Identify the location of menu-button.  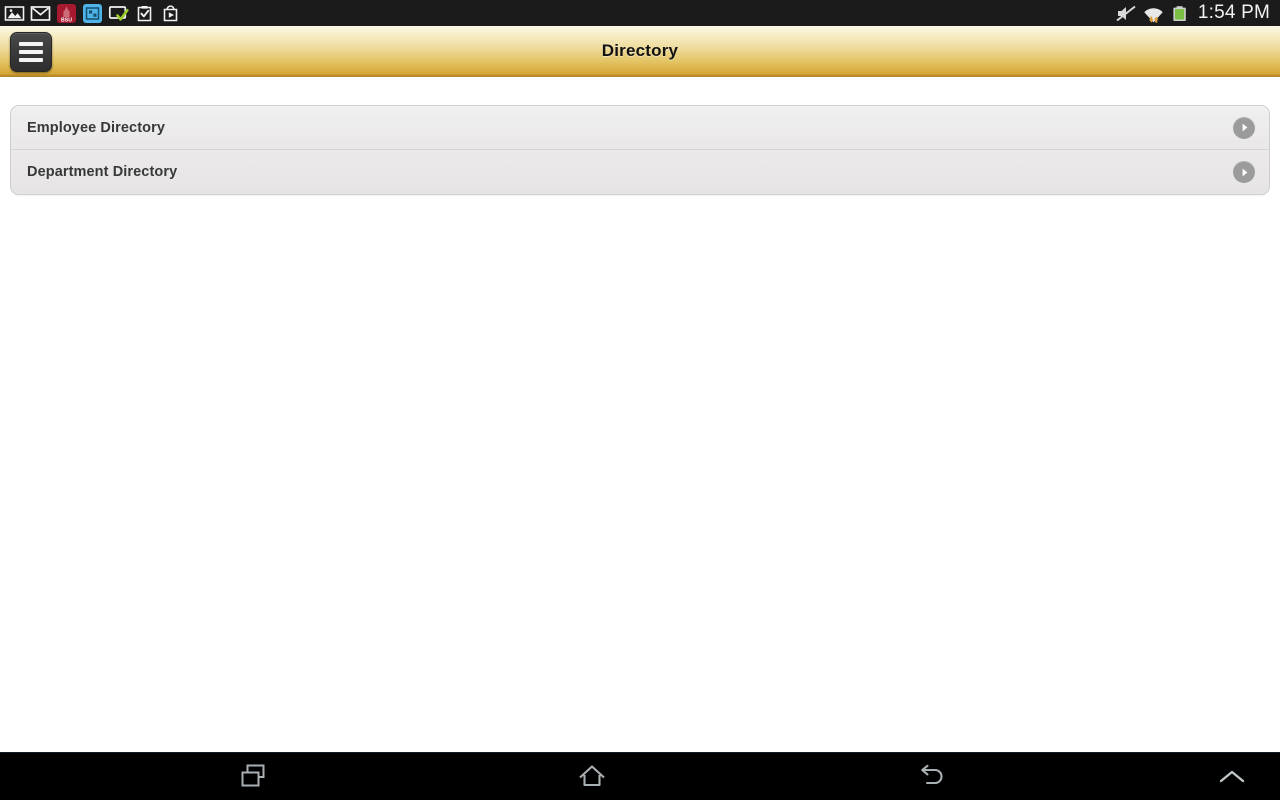
(31, 52).